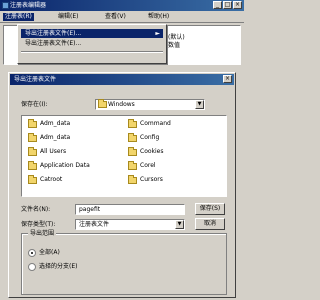 The image size is (320, 300). I want to click on menu-view: 查看(V), so click(115, 17).